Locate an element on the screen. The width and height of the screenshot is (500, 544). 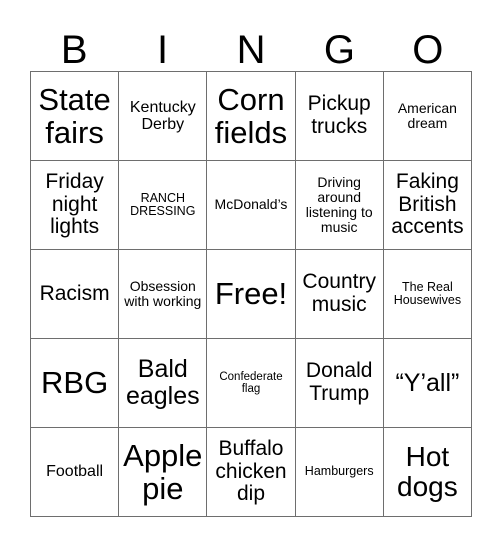
bingo-cell: McDonald’s is located at coordinates (251, 205).